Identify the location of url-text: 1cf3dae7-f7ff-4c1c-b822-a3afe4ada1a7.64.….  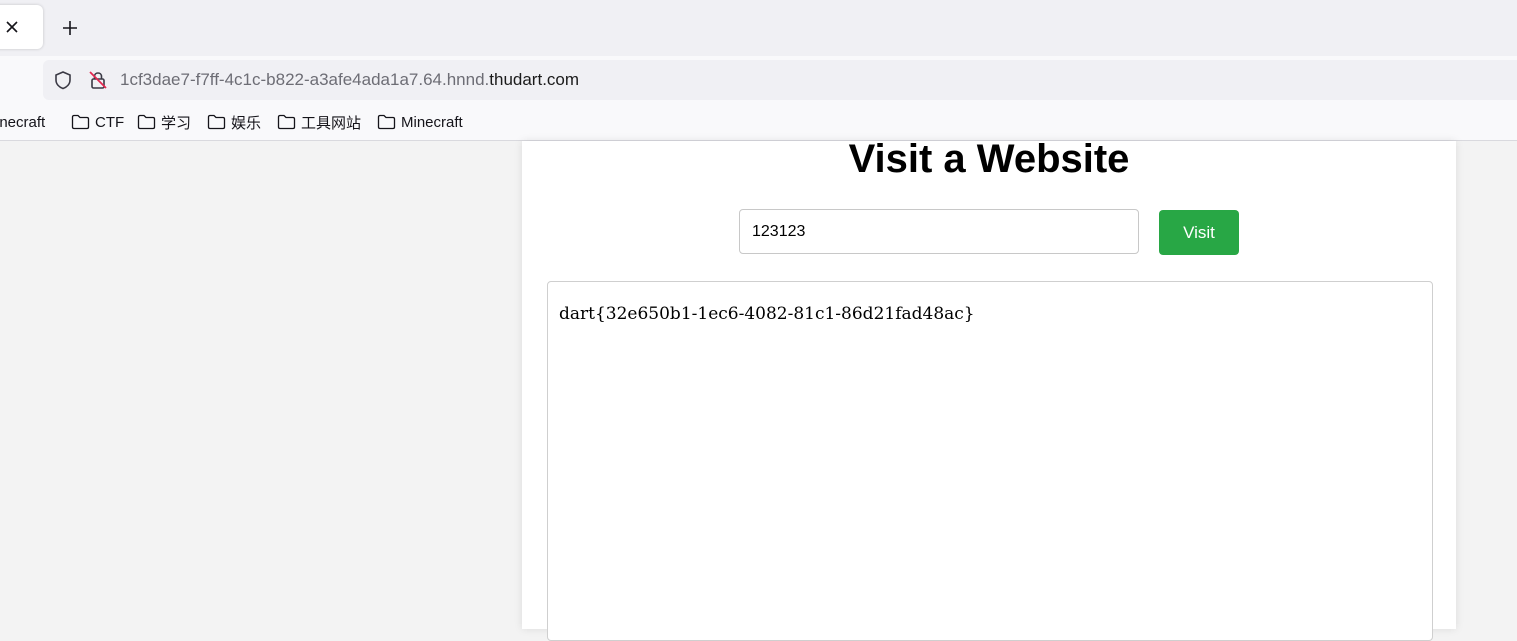
(349, 80).